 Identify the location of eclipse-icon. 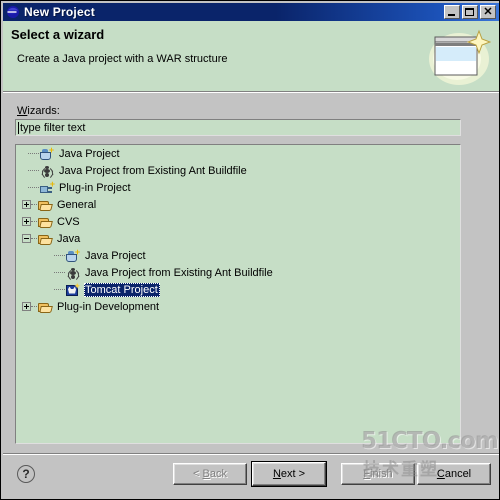
(13, 12).